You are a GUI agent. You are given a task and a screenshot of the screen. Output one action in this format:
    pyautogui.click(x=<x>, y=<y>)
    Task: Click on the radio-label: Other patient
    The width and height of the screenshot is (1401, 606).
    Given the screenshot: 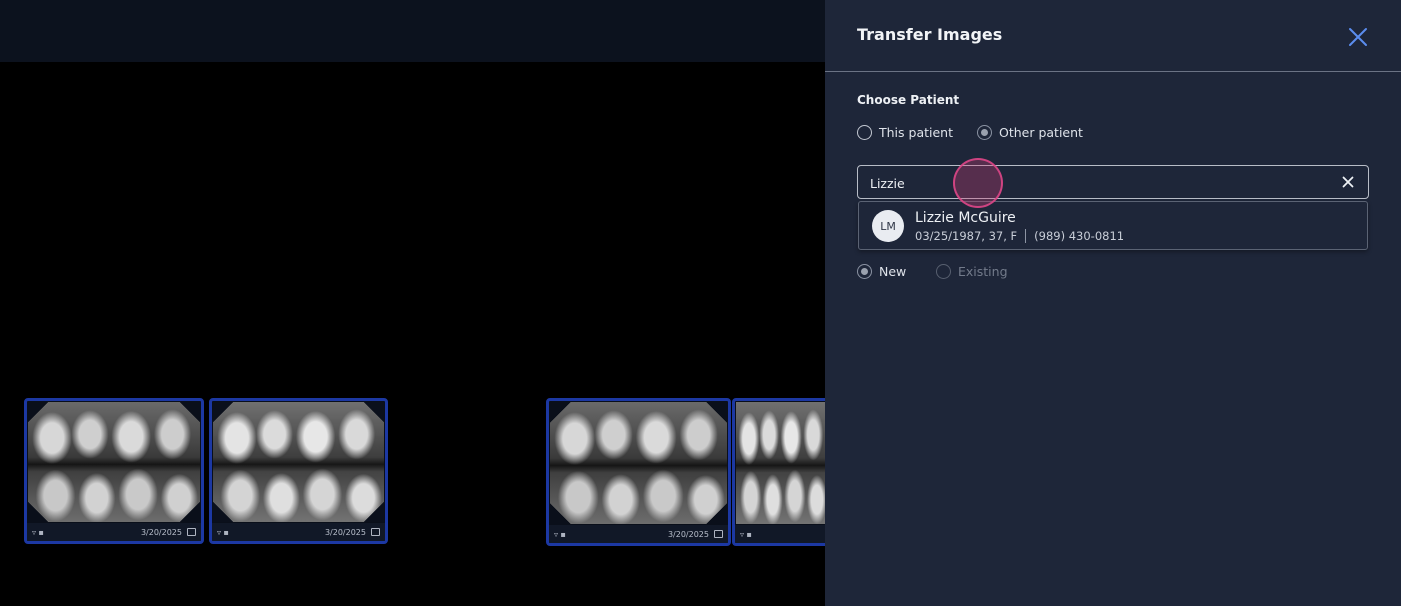 What is the action you would take?
    pyautogui.click(x=1041, y=132)
    